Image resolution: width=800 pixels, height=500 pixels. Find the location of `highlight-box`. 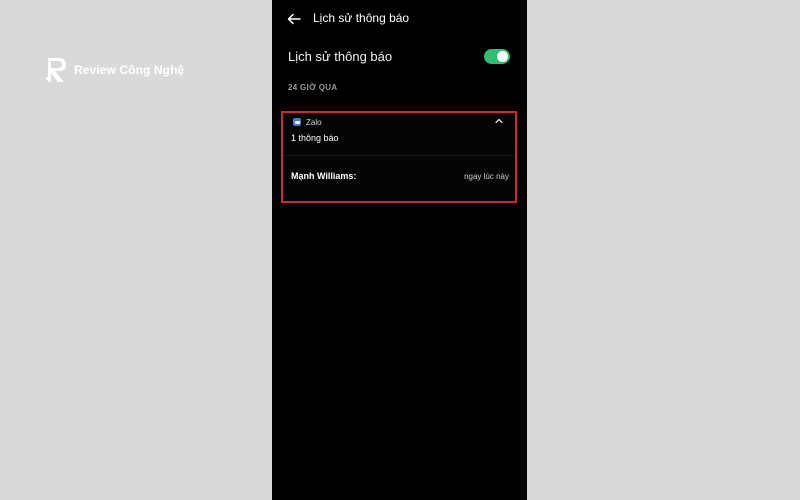

highlight-box is located at coordinates (399, 157).